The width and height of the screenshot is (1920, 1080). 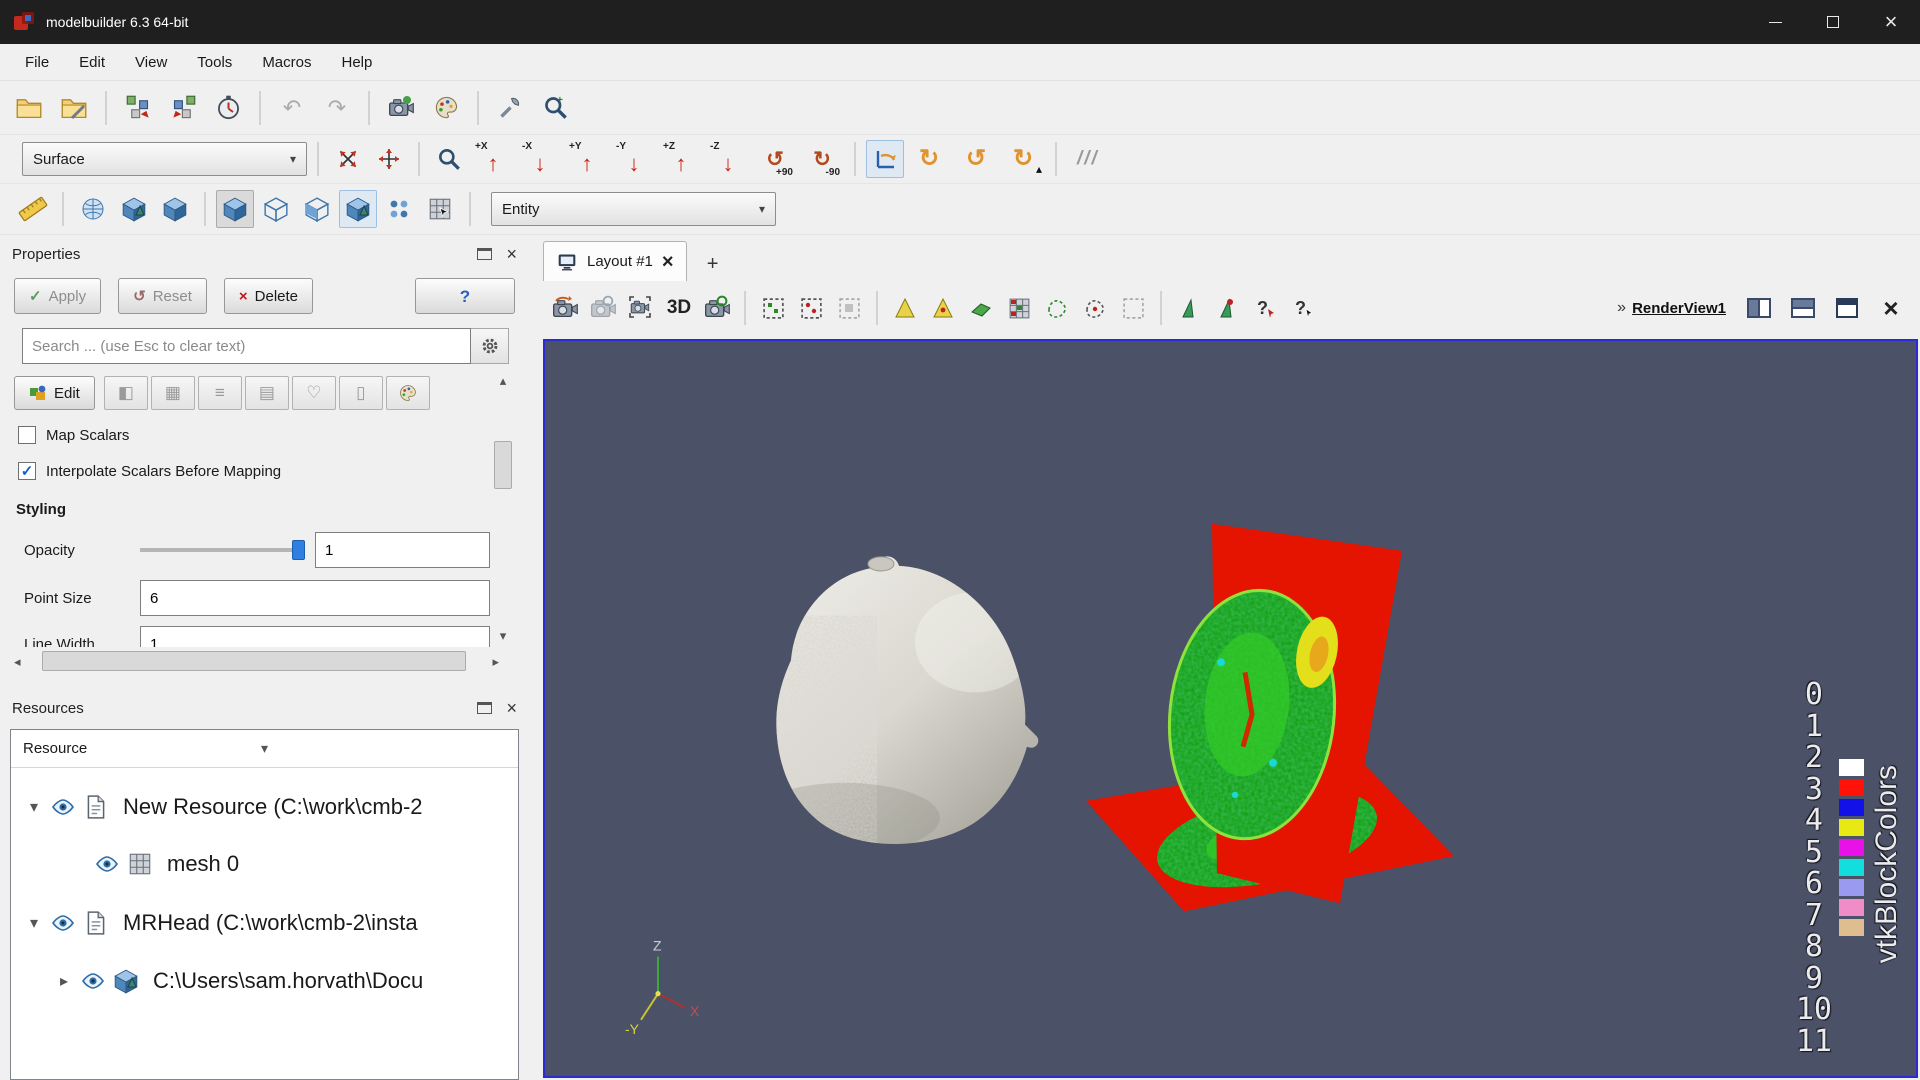 I want to click on select-polygon-points-button, so click(x=943, y=308).